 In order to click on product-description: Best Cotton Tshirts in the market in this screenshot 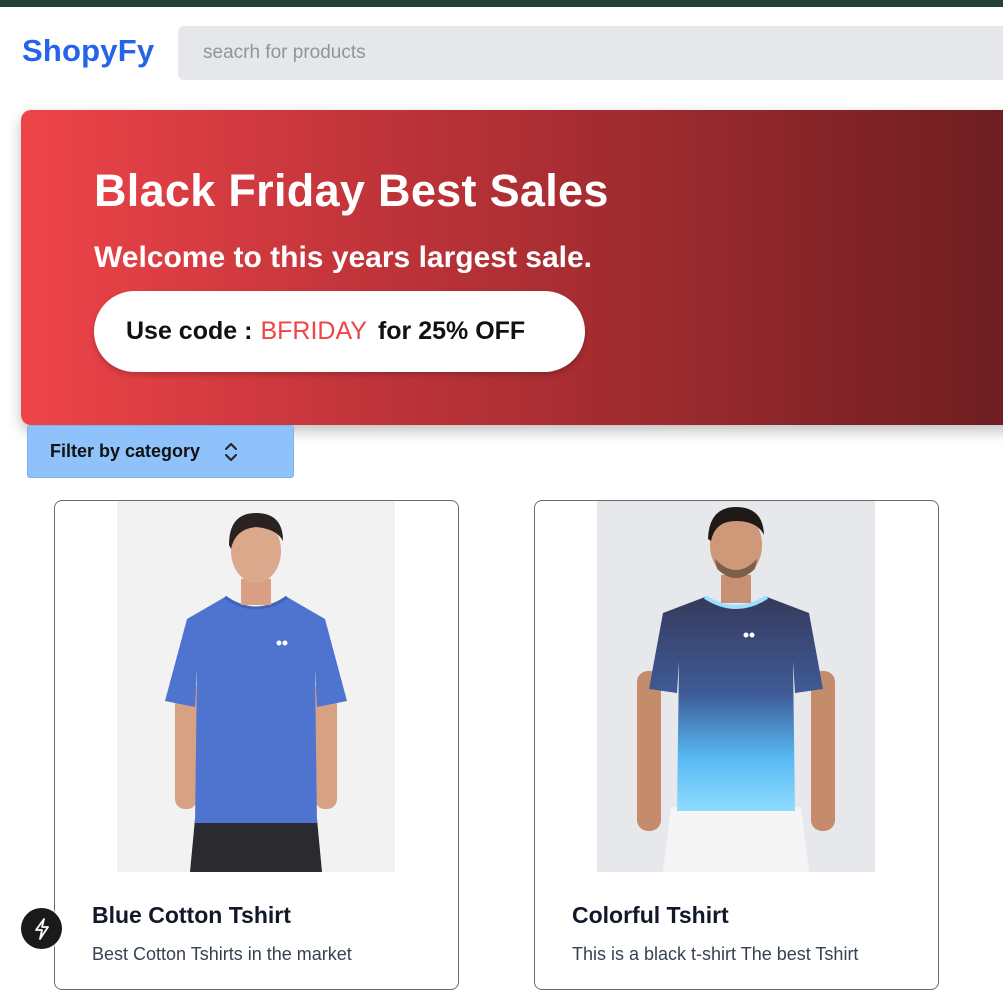, I will do `click(222, 954)`.